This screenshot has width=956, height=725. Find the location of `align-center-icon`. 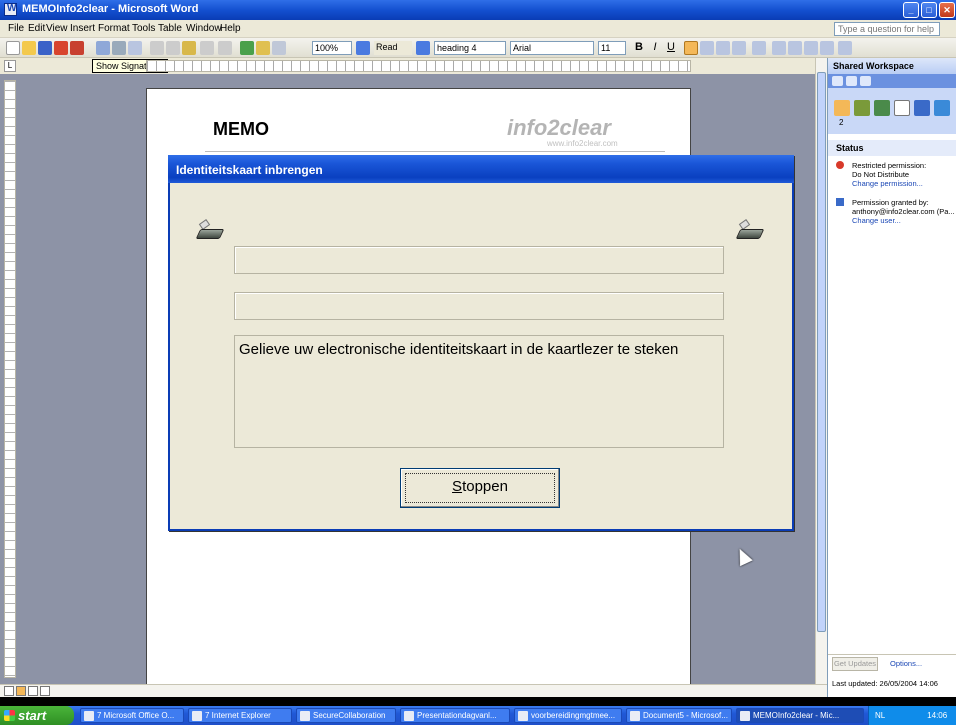

align-center-icon is located at coordinates (707, 48).